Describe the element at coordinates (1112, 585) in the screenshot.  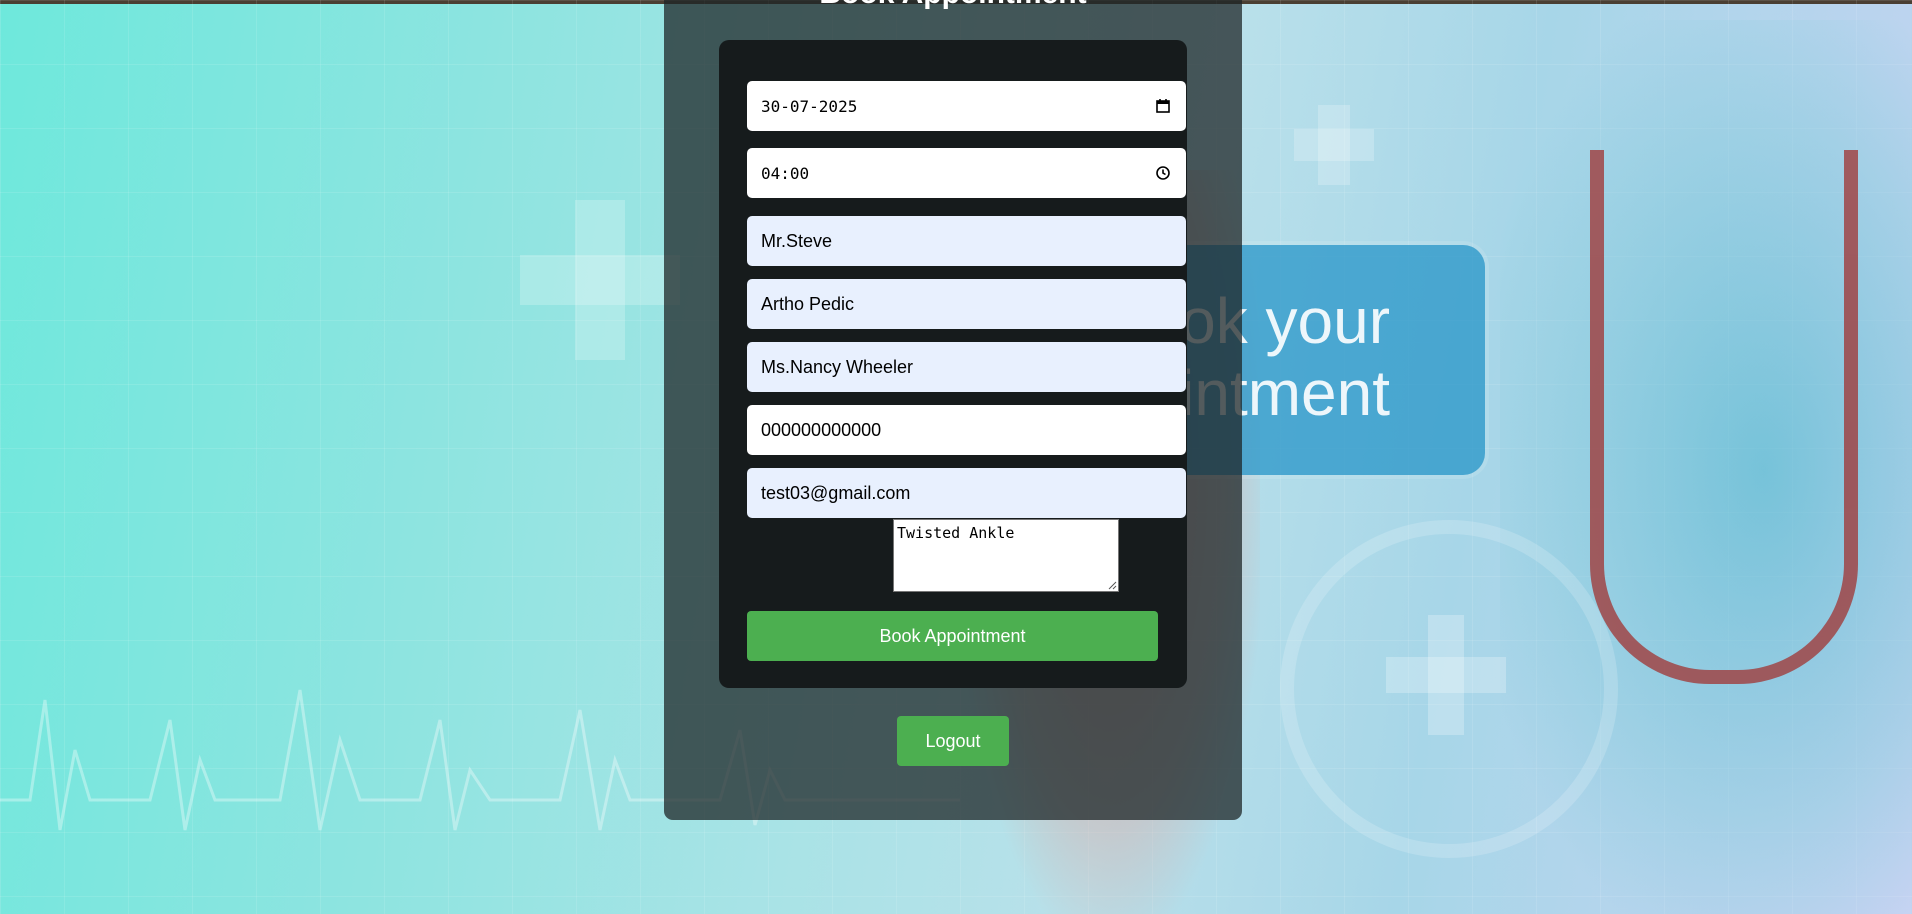
I see `resize-grip-icon` at that location.